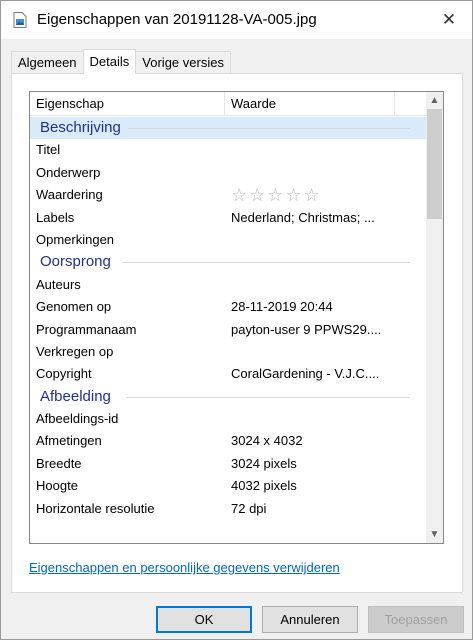 The width and height of the screenshot is (473, 640). What do you see at coordinates (75, 396) in the screenshot?
I see `group-title: Afbeelding` at bounding box center [75, 396].